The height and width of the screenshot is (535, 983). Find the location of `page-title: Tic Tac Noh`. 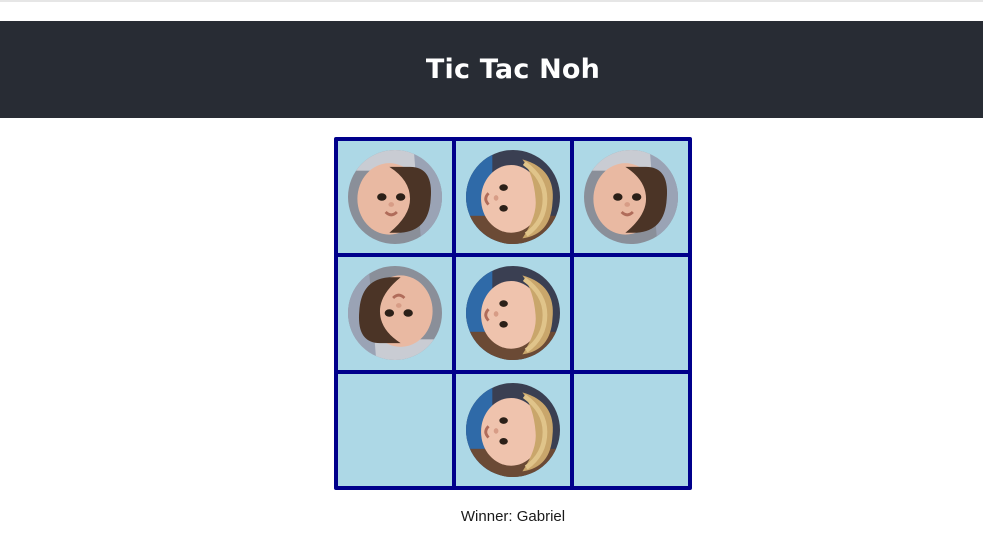

page-title: Tic Tac Noh is located at coordinates (513, 69).